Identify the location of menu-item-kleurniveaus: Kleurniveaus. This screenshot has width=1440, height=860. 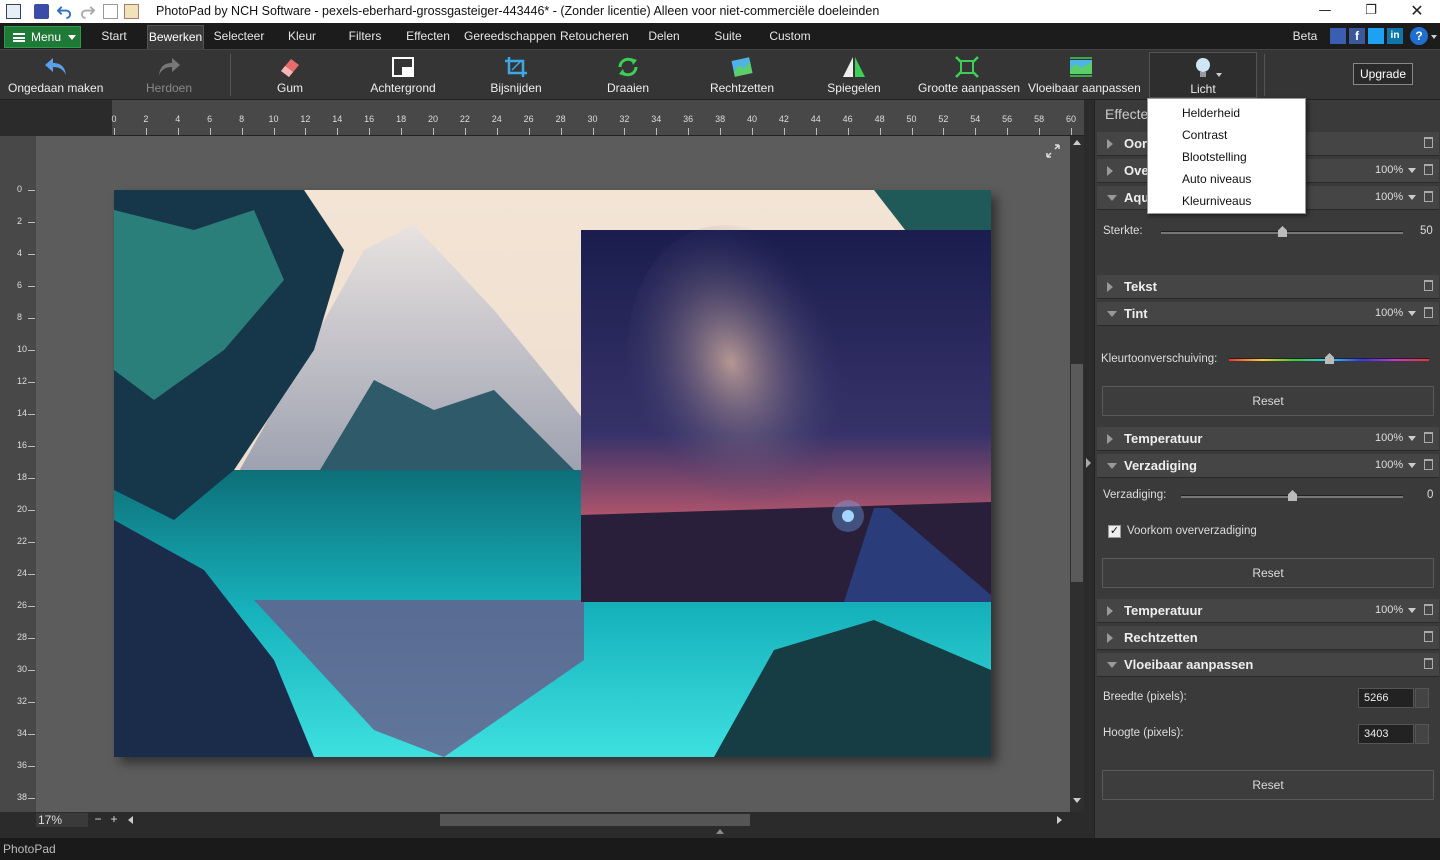
(1216, 201).